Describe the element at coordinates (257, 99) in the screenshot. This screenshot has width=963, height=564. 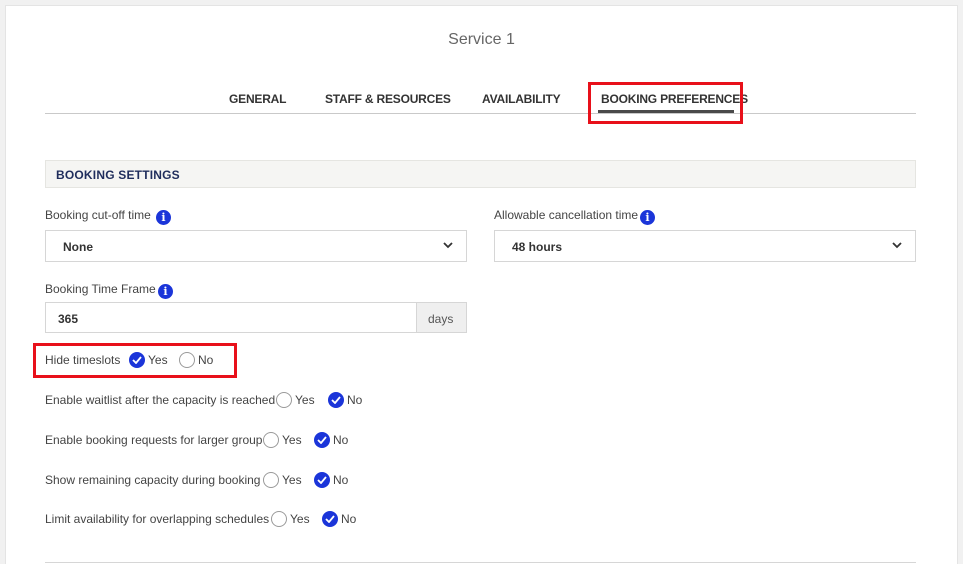
I see `tab-general: GENERAL` at that location.